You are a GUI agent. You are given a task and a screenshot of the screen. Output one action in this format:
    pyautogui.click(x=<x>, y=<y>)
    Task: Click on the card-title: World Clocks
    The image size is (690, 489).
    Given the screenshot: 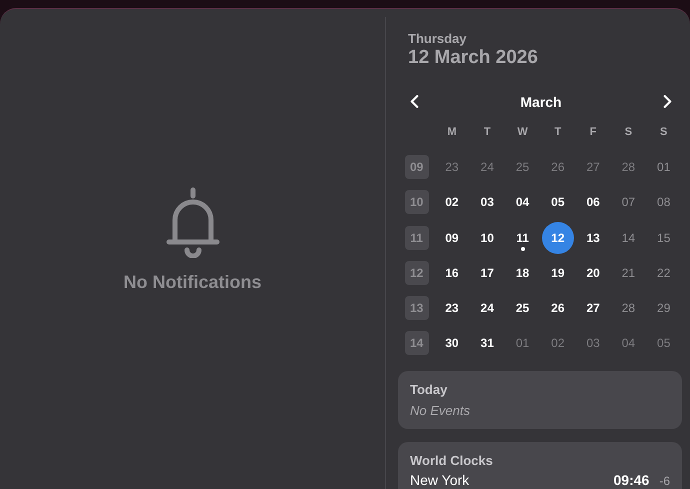 What is the action you would take?
    pyautogui.click(x=452, y=460)
    